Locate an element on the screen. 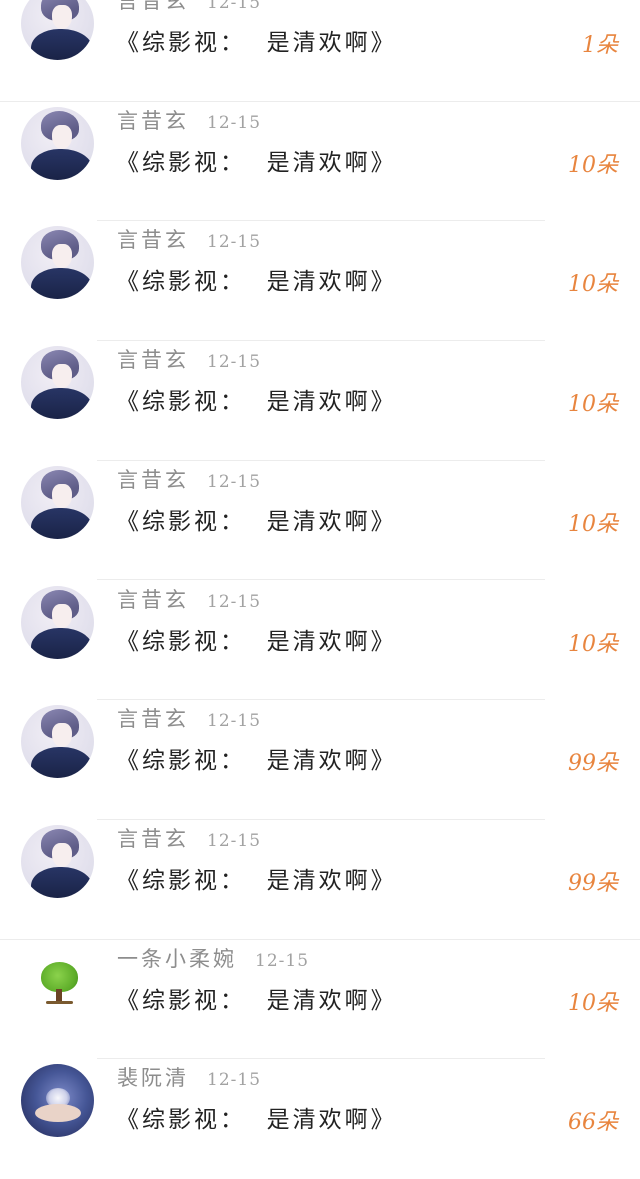 The width and height of the screenshot is (640, 1179). user-name: 一条小柔婉 is located at coordinates (177, 958).